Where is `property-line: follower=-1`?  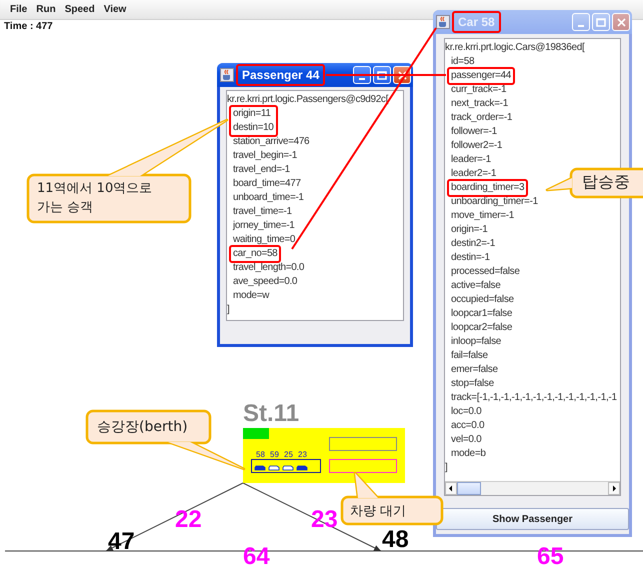 property-line: follower=-1 is located at coordinates (473, 132).